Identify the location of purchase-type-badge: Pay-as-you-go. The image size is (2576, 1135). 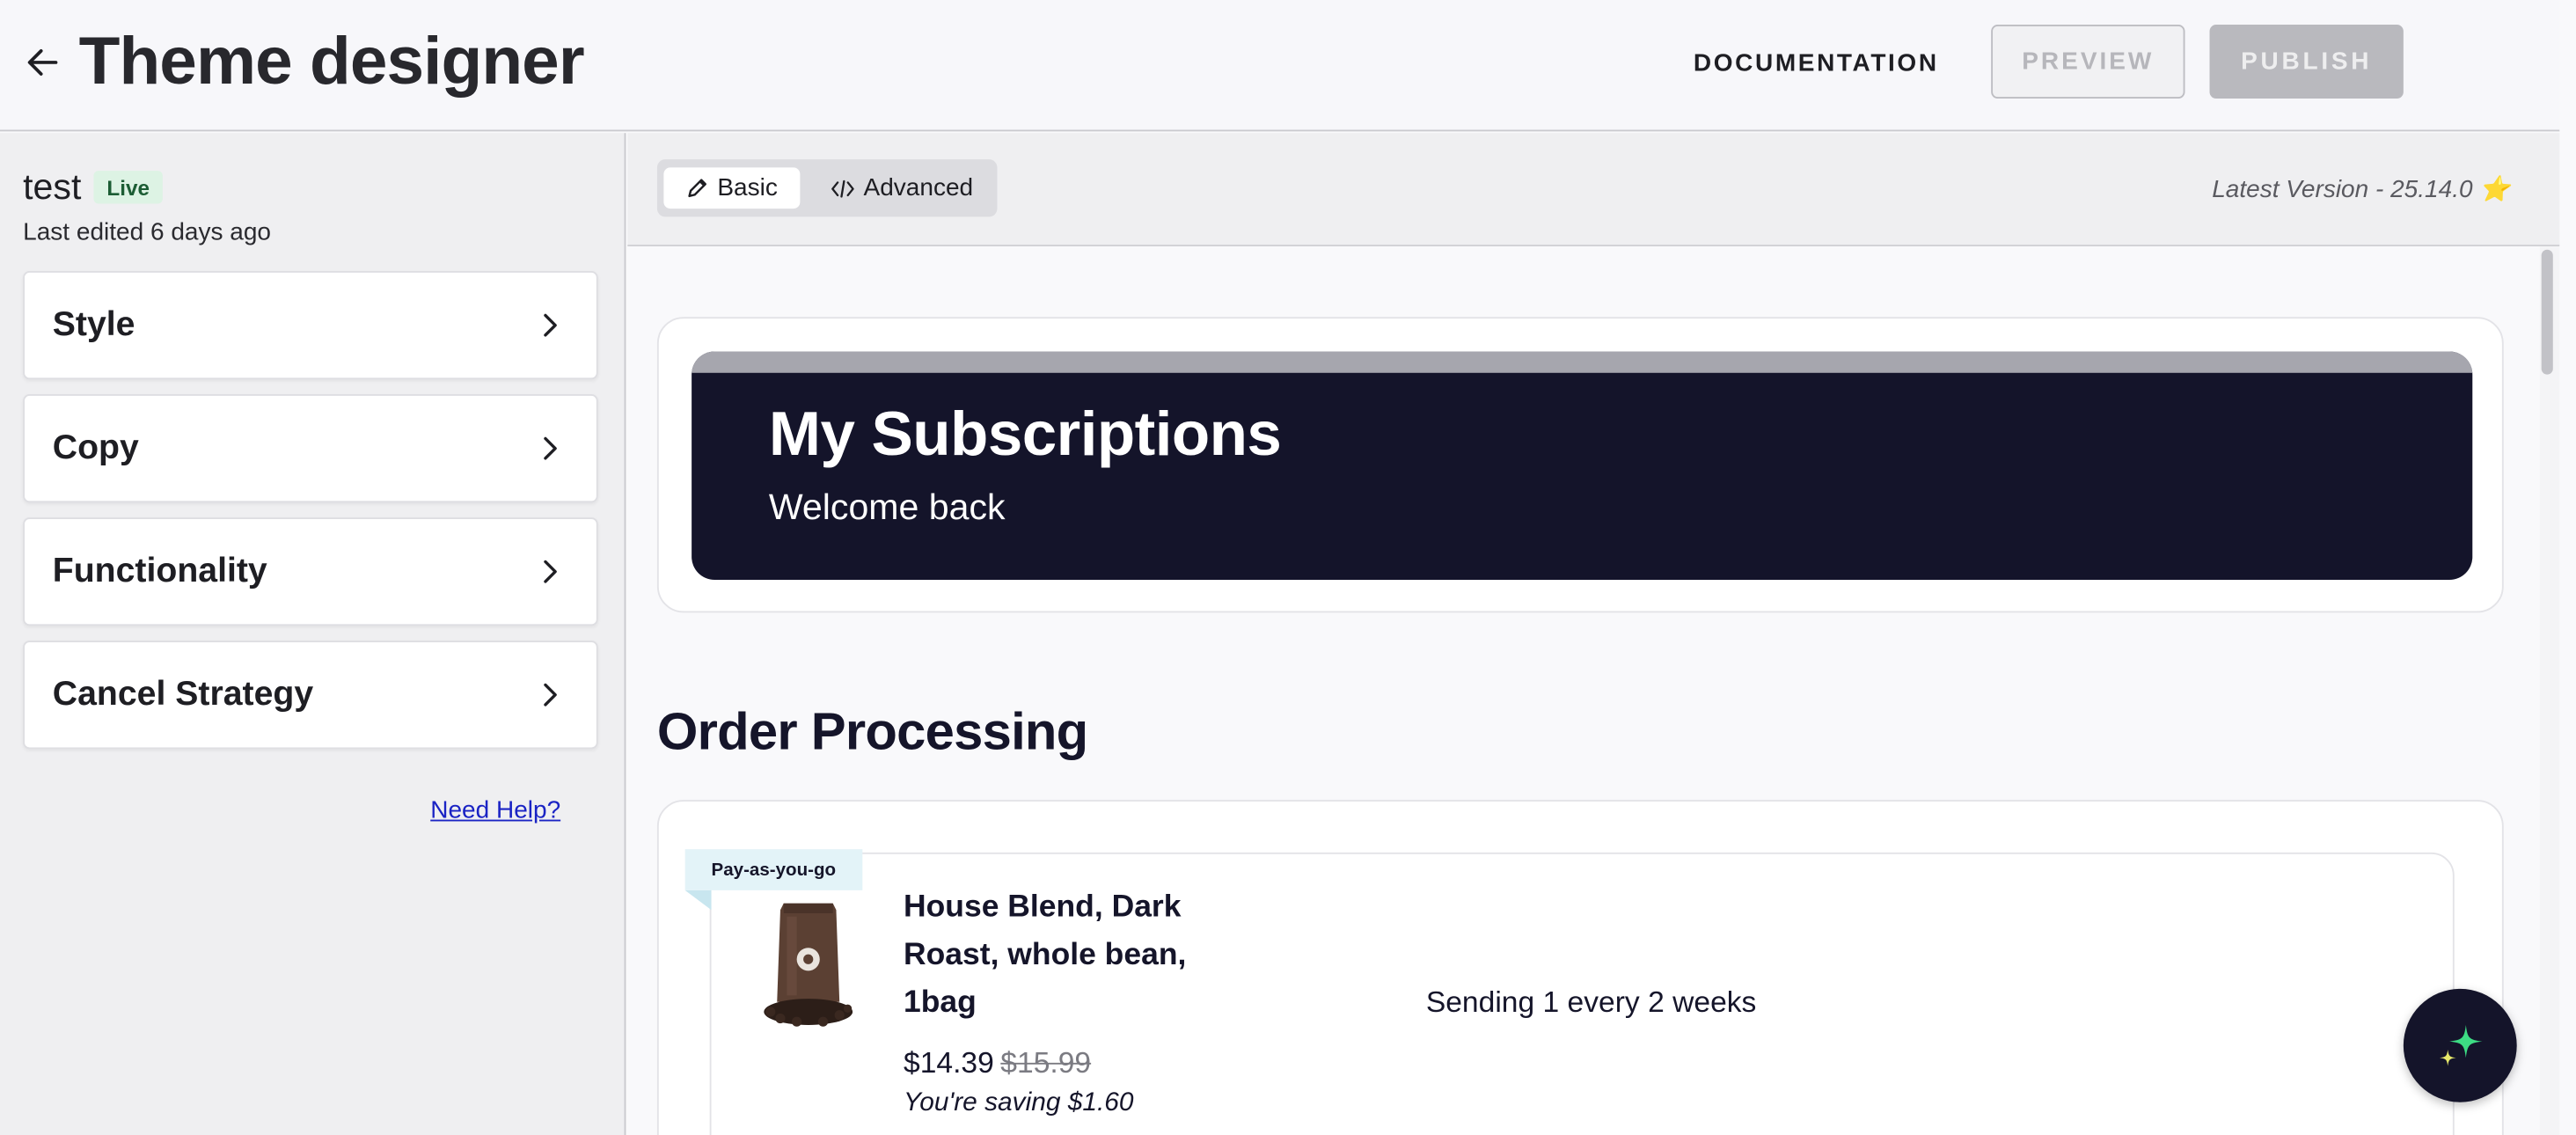
(773, 869).